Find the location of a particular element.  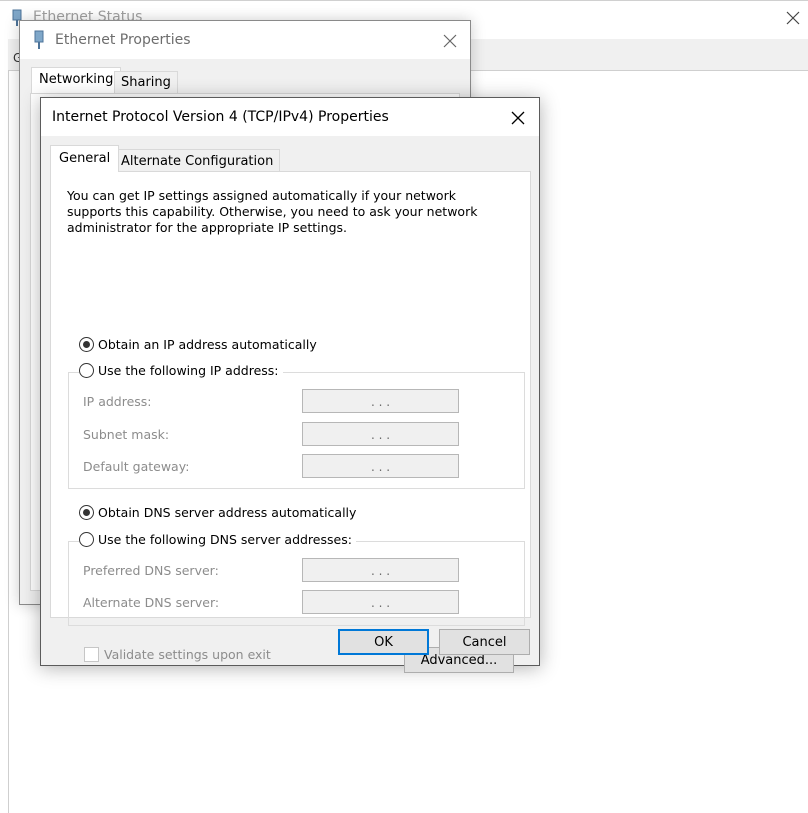

ip-address-input: . . . is located at coordinates (380, 401).